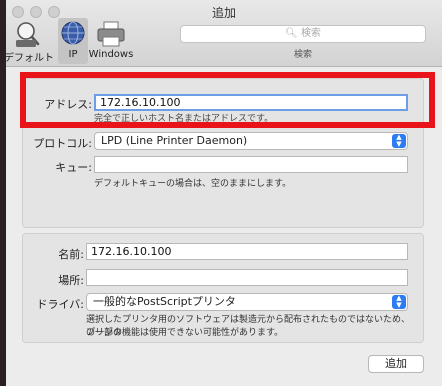 This screenshot has height=386, width=442. I want to click on name-label: 名前:, so click(71, 254).